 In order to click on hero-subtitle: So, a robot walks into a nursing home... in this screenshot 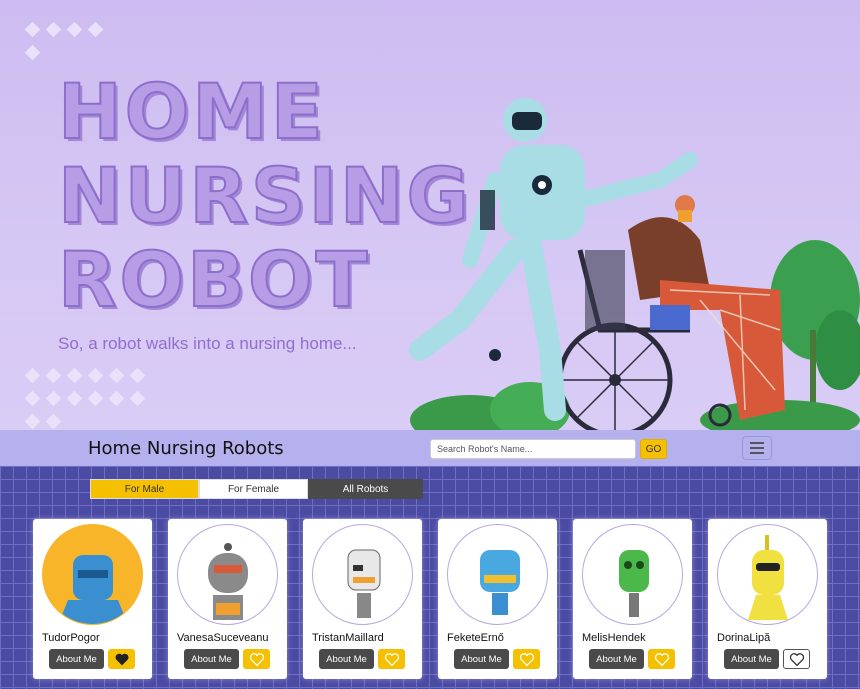, I will do `click(207, 343)`.